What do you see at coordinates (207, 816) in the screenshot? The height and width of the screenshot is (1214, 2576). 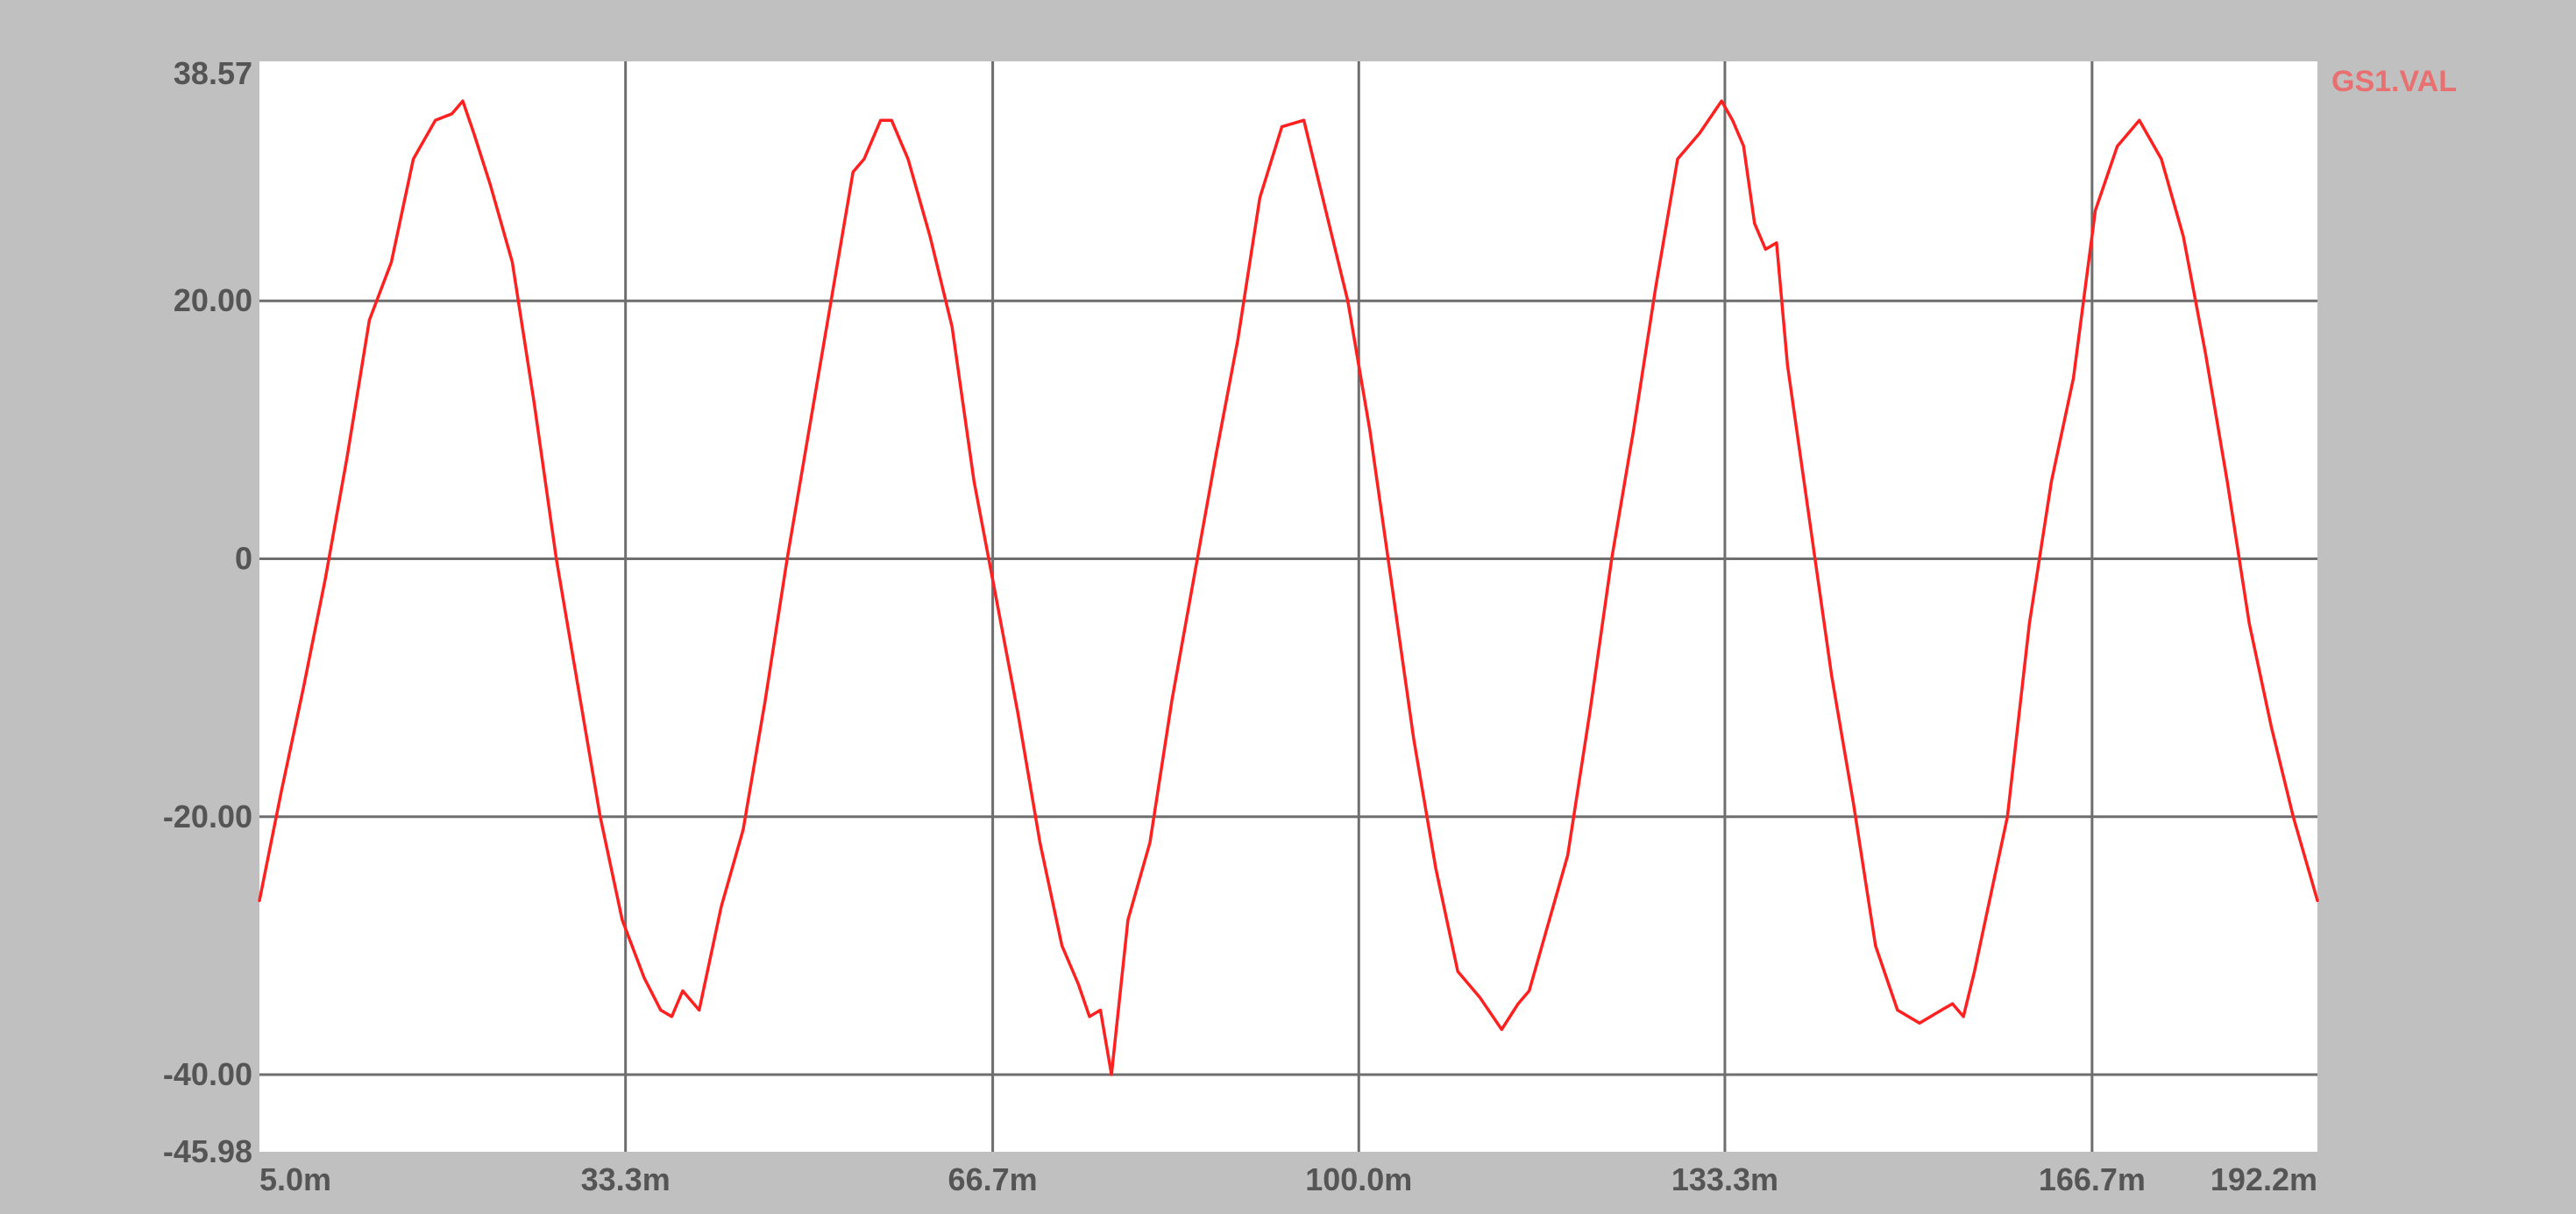 I see `y-tick-label: -20.00` at bounding box center [207, 816].